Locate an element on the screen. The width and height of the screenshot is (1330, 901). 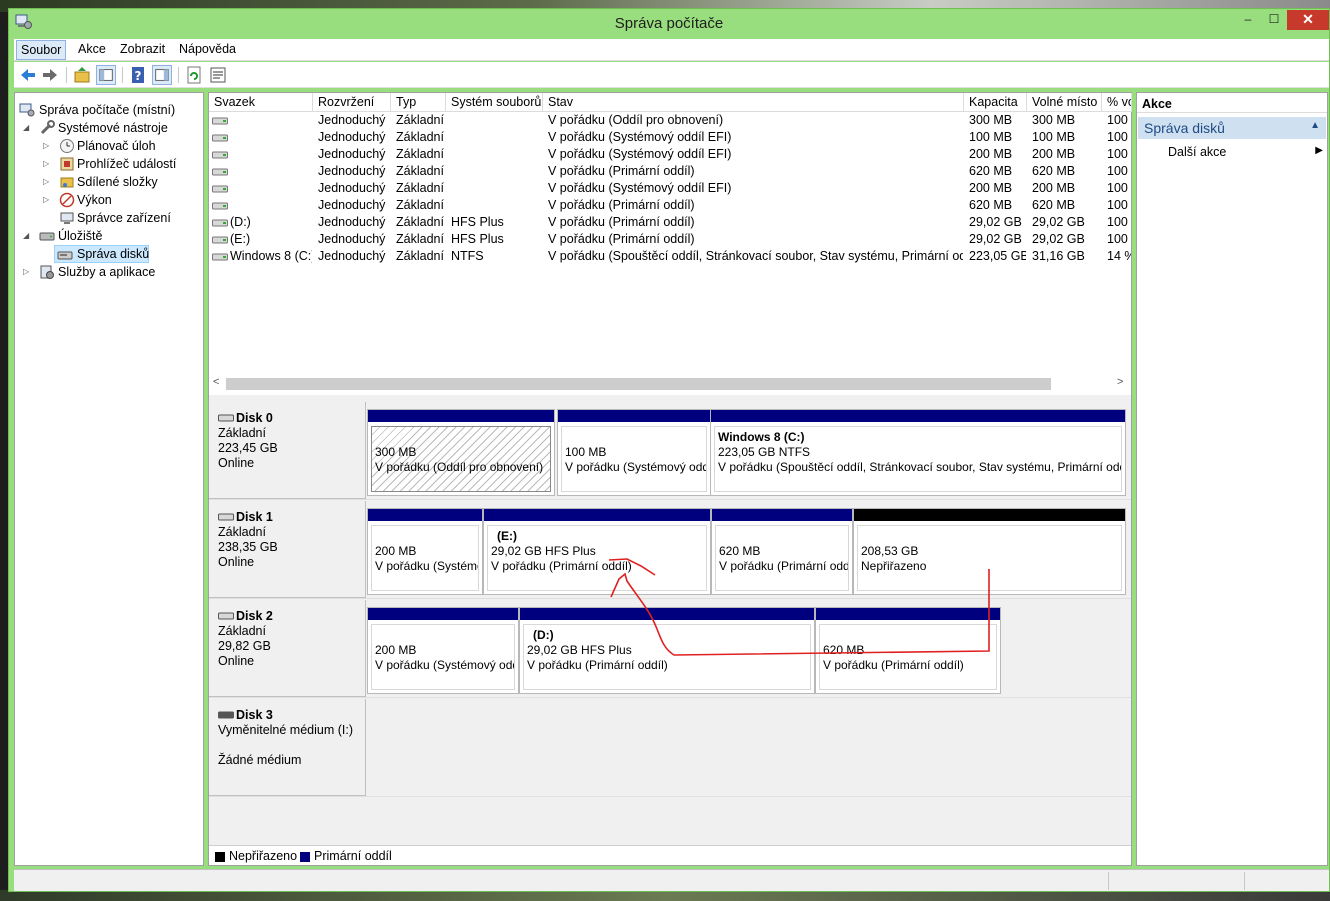
partition: 208,53 GB Nepřiřazeno is located at coordinates (989, 551).